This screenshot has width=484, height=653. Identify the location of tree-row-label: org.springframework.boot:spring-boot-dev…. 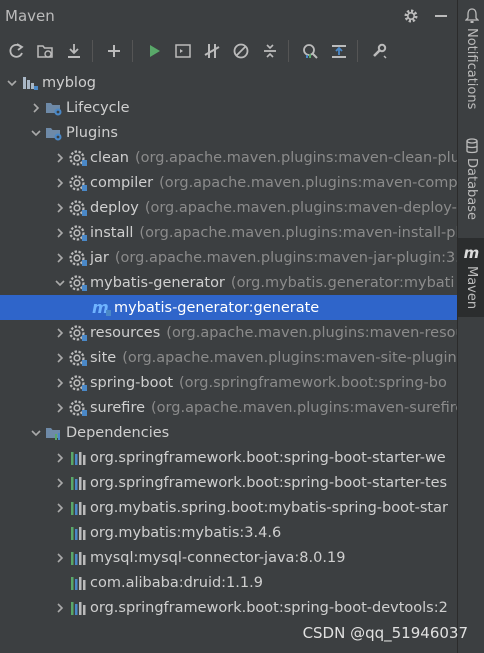
(269, 607).